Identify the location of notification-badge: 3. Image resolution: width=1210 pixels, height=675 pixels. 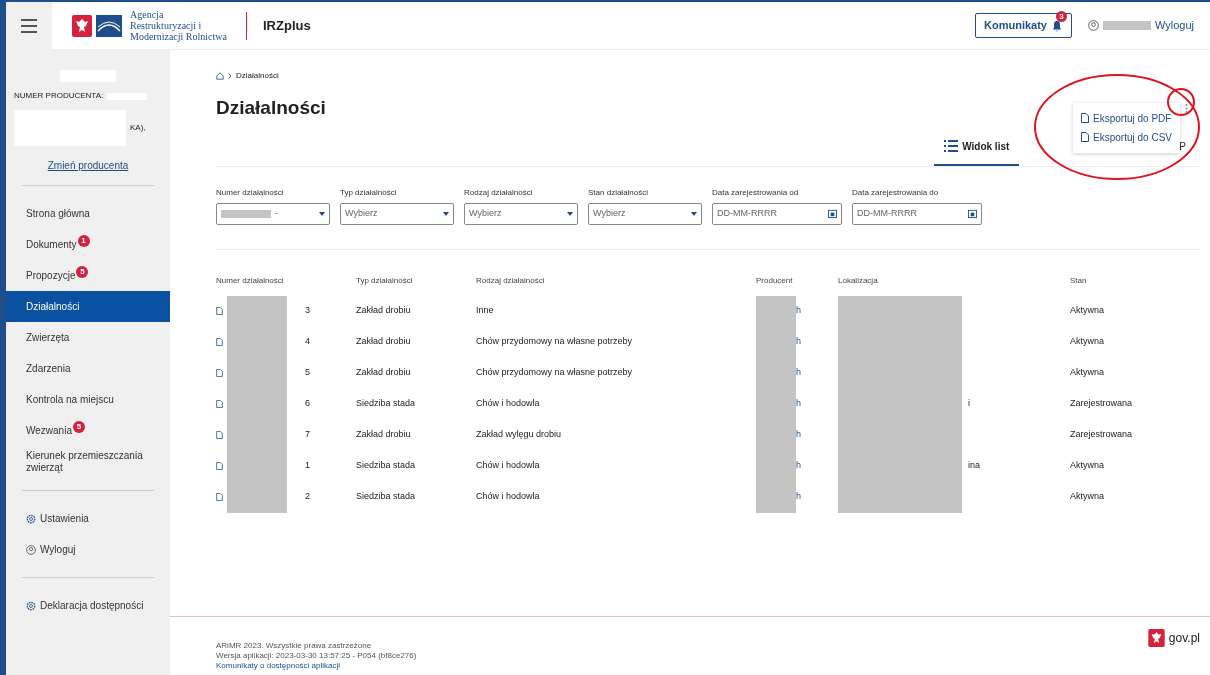
(1061, 17).